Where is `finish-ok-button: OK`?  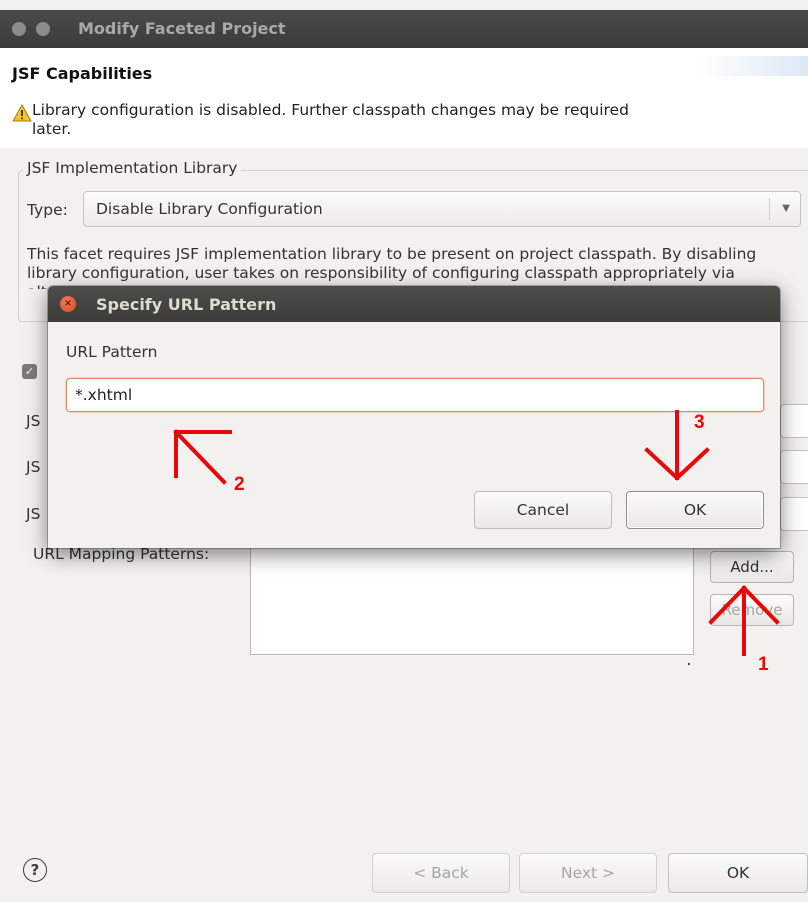 finish-ok-button: OK is located at coordinates (738, 873).